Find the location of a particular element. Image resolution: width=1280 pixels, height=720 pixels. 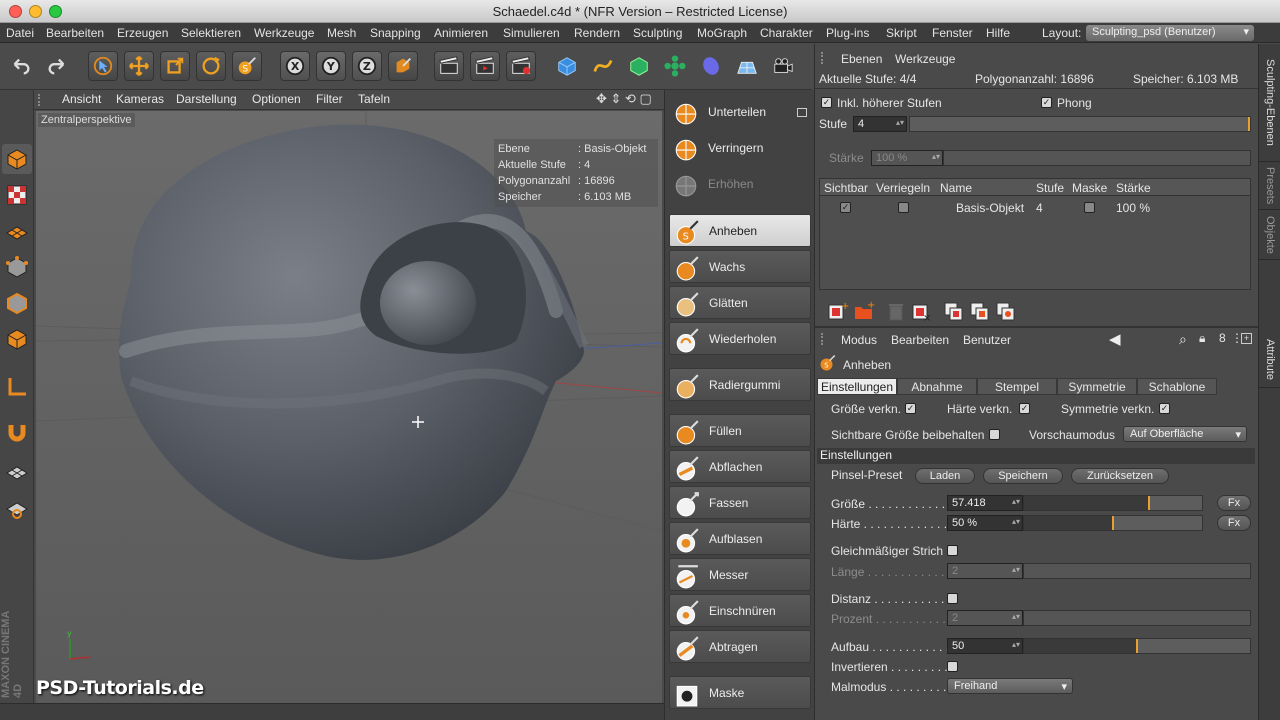

brush-erhoehen: Erhöhen is located at coordinates (740, 184).